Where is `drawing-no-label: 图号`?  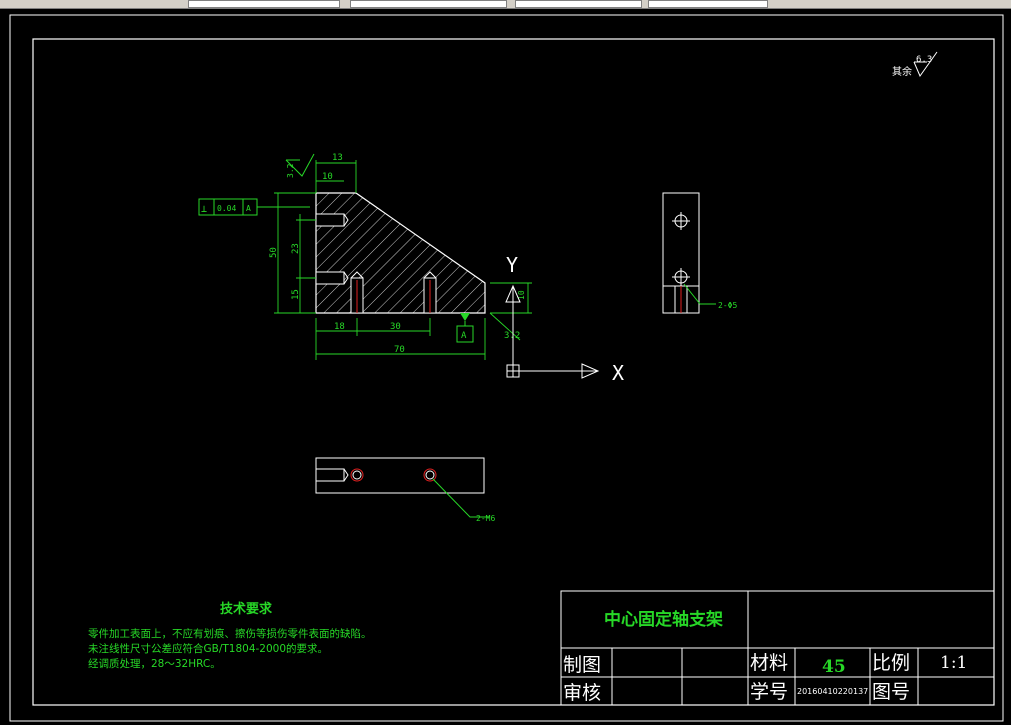
drawing-no-label: 图号 is located at coordinates (891, 692).